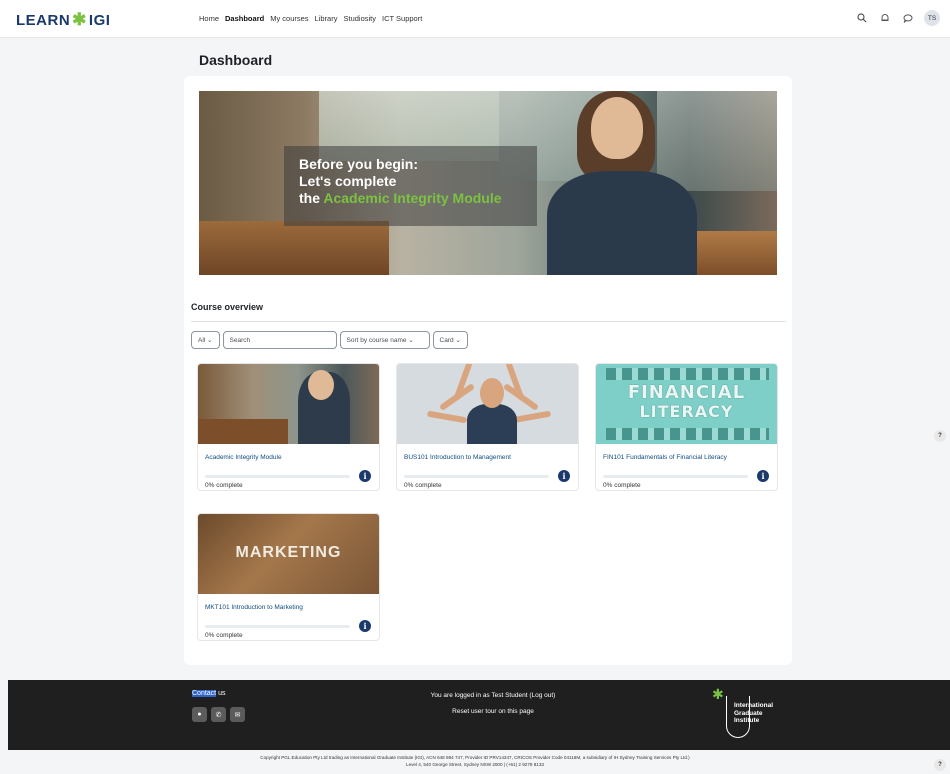 The image size is (950, 774). I want to click on course-name-link: MKT101 Introduction to Marketing, so click(254, 607).